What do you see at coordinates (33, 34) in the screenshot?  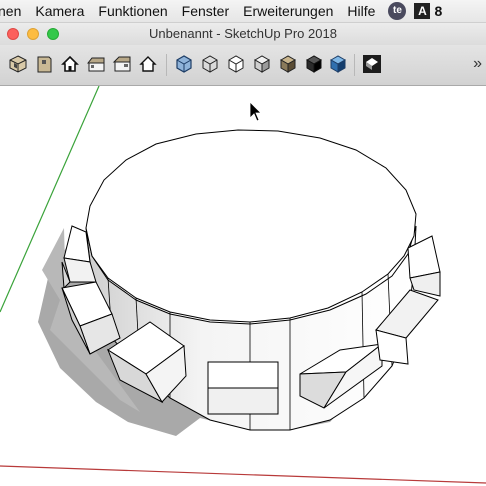 I see `minimize-window-button` at bounding box center [33, 34].